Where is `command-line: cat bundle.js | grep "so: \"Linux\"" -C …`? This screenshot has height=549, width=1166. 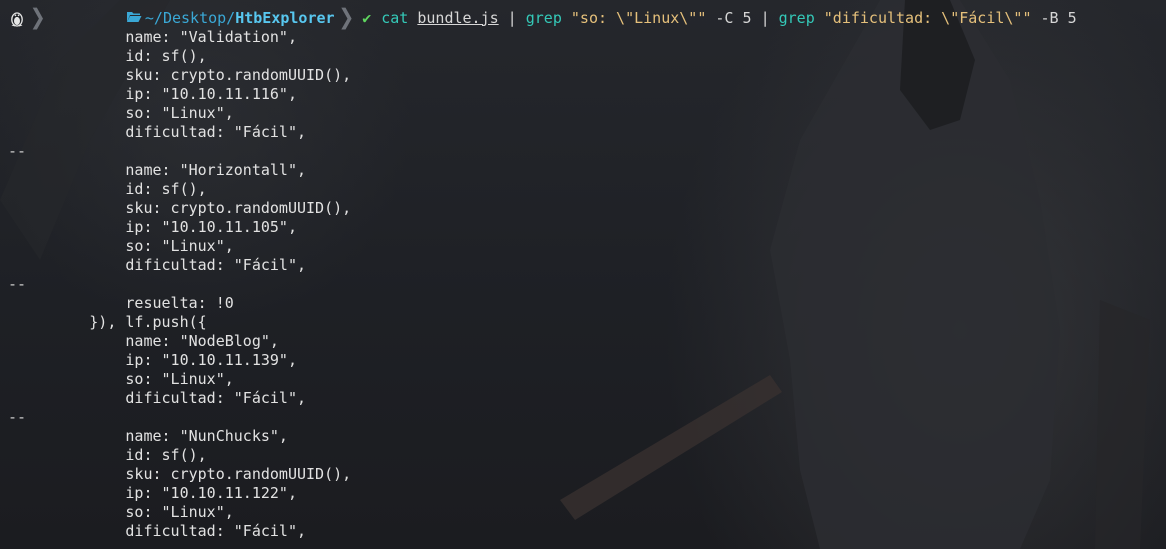 command-line: cat bundle.js | grep "so: \"Linux\"" -C … is located at coordinates (728, 18).